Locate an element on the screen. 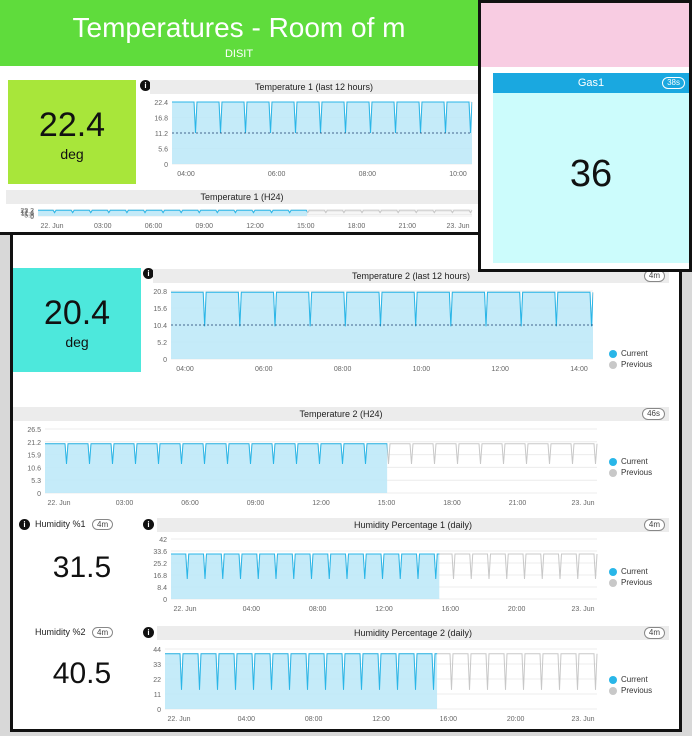  gas-title: Gas1 is located at coordinates (591, 83).